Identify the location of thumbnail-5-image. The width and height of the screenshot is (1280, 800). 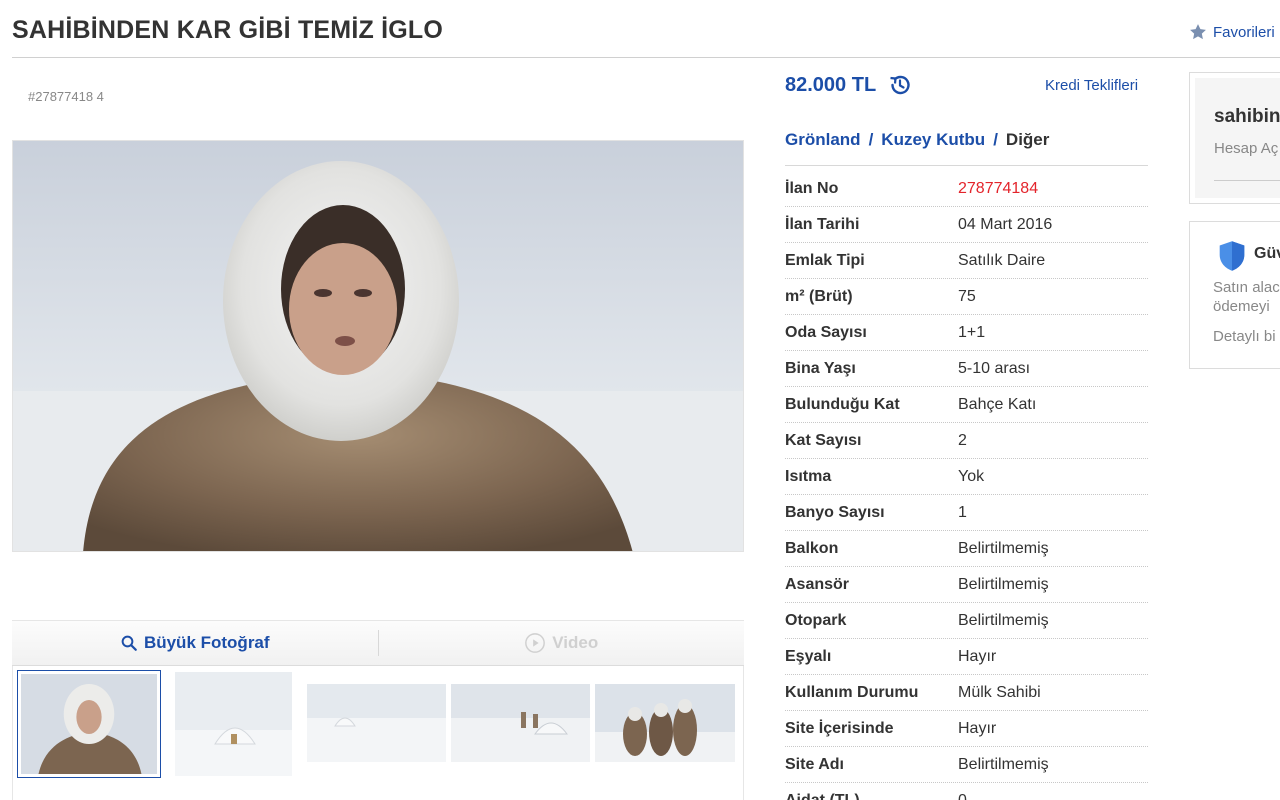
(665, 723).